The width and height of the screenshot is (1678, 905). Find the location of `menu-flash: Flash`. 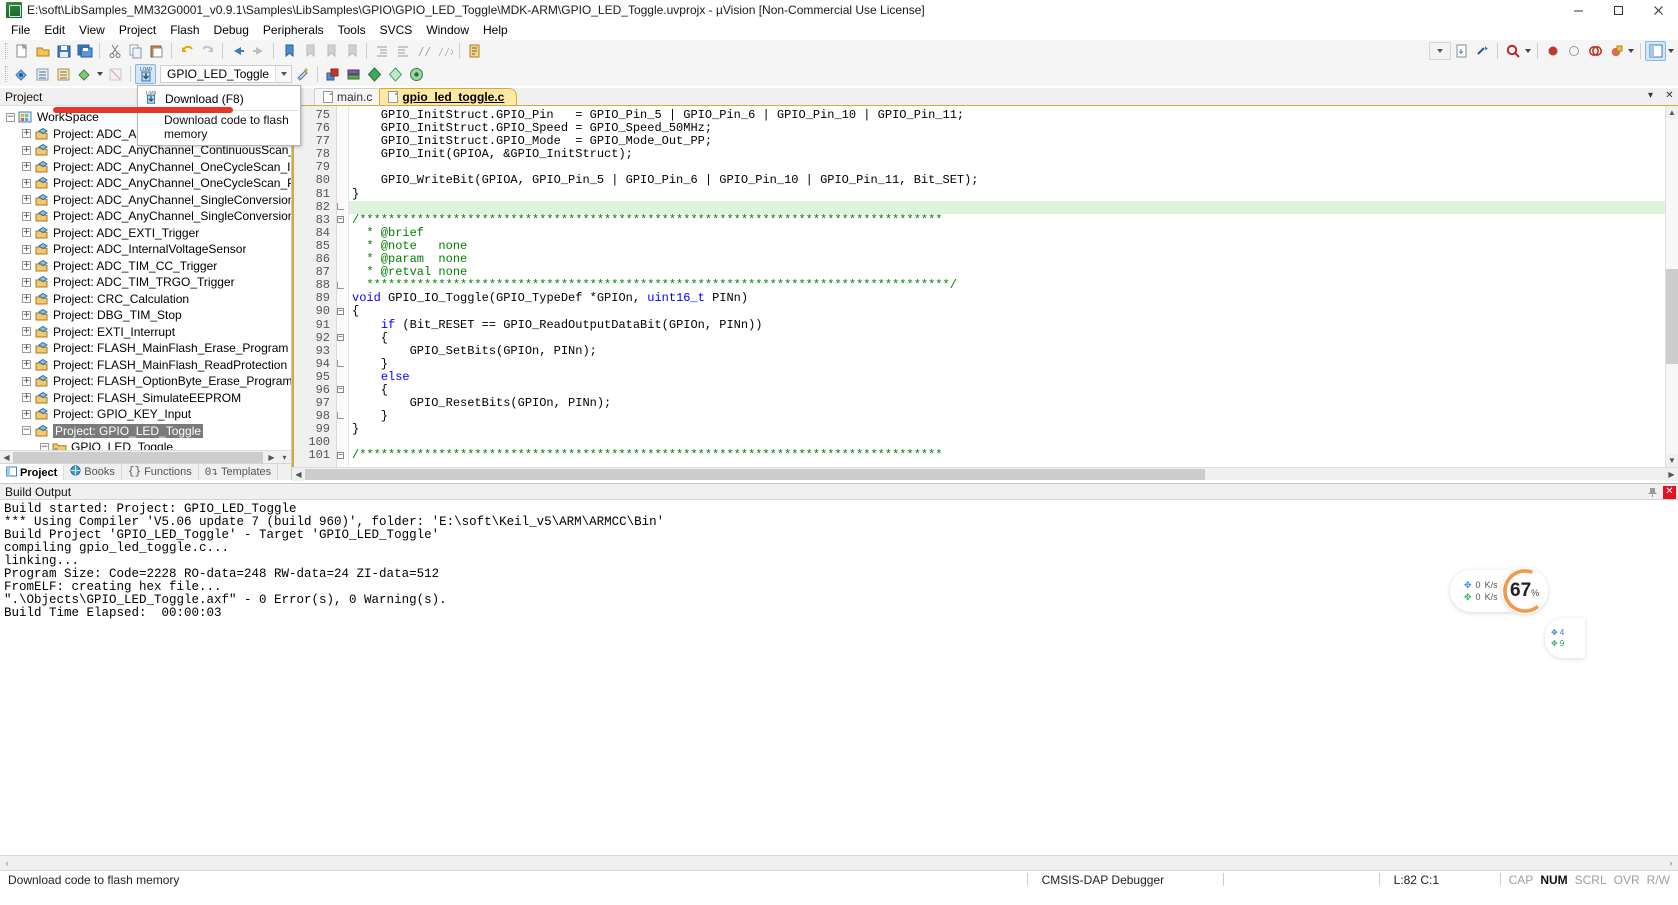

menu-flash: Flash is located at coordinates (184, 30).